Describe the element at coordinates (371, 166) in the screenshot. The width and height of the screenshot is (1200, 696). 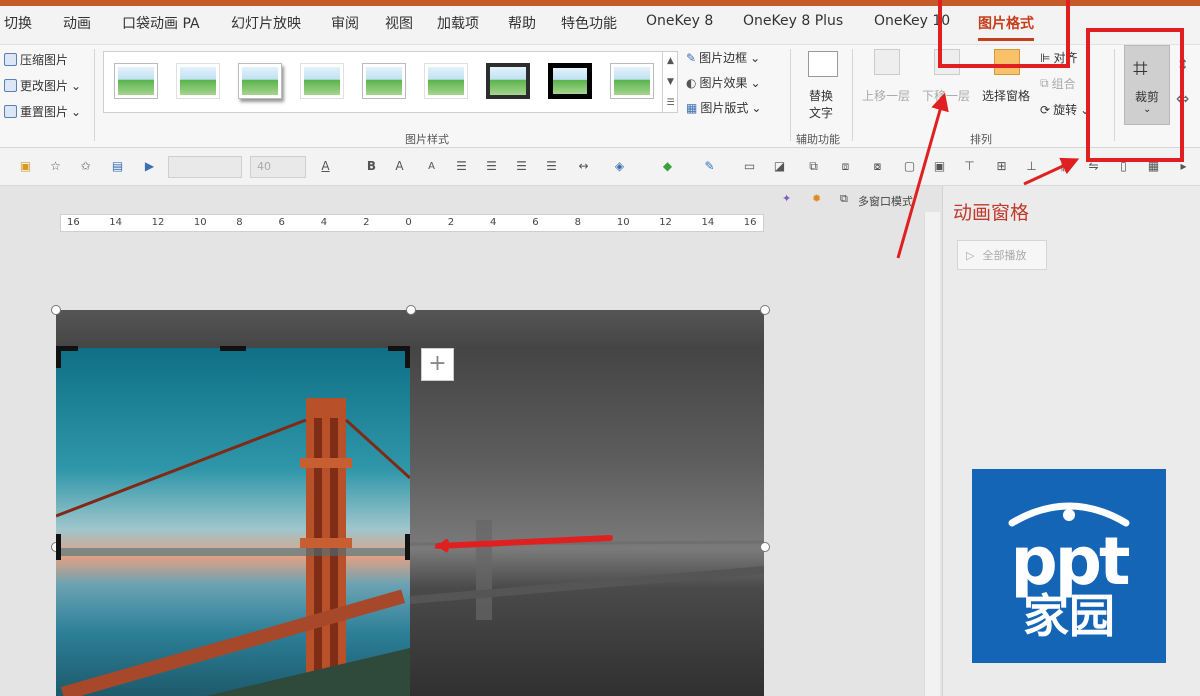
I see `bold-button: B` at that location.